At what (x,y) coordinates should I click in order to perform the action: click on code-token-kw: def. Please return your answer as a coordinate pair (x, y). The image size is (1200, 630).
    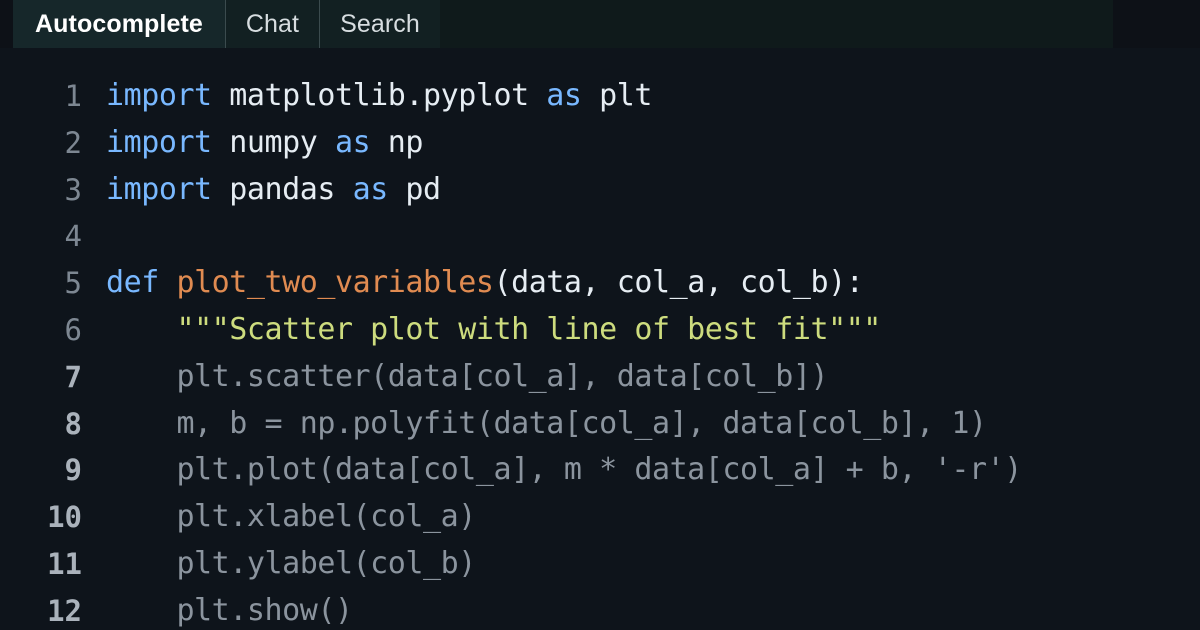
    Looking at the image, I should click on (141, 283).